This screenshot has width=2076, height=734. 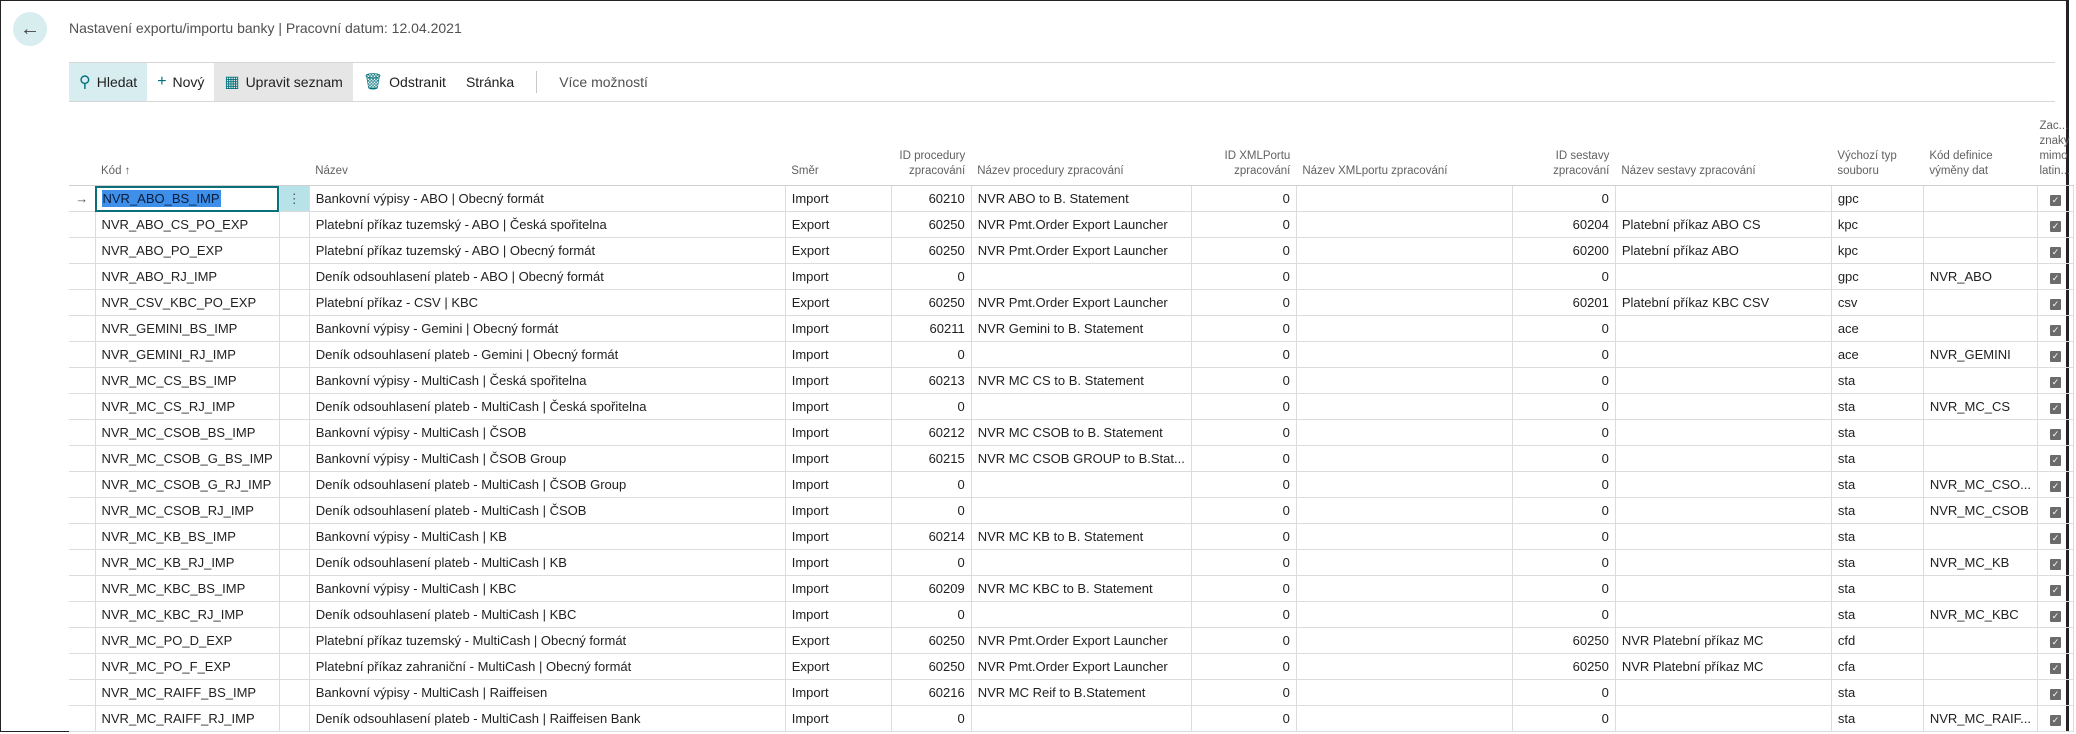 What do you see at coordinates (838, 666) in the screenshot?
I see `cell-direction: Export` at bounding box center [838, 666].